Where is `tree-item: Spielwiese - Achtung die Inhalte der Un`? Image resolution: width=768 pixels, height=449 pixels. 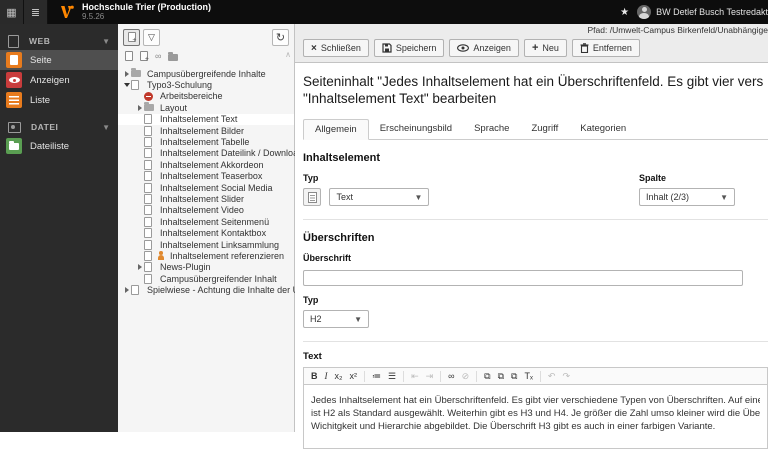 tree-item: Spielwiese - Achtung die Inhalte der Un is located at coordinates (211, 290).